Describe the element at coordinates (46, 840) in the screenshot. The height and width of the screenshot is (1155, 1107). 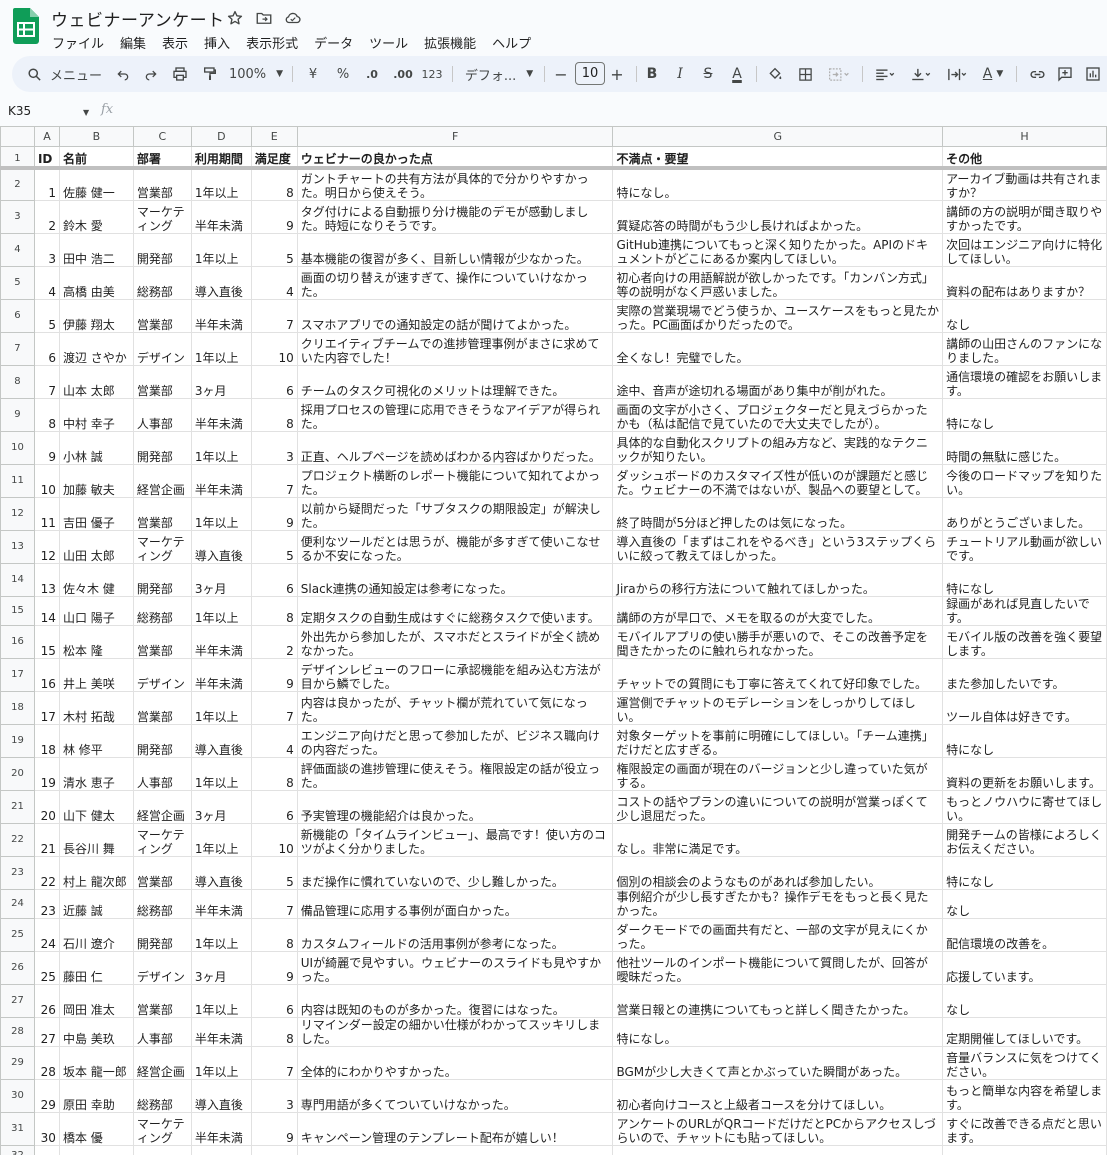
I see `cell-id: 21` at that location.